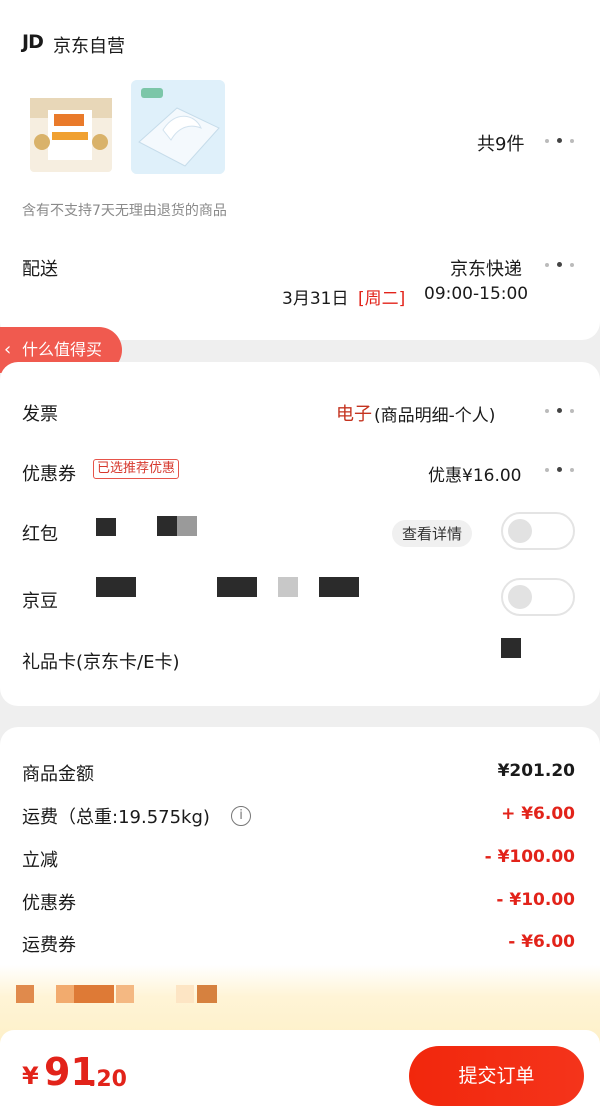 This screenshot has height=1106, width=600. Describe the element at coordinates (496, 1076) in the screenshot. I see `submit-order-button: 提交订单` at that location.